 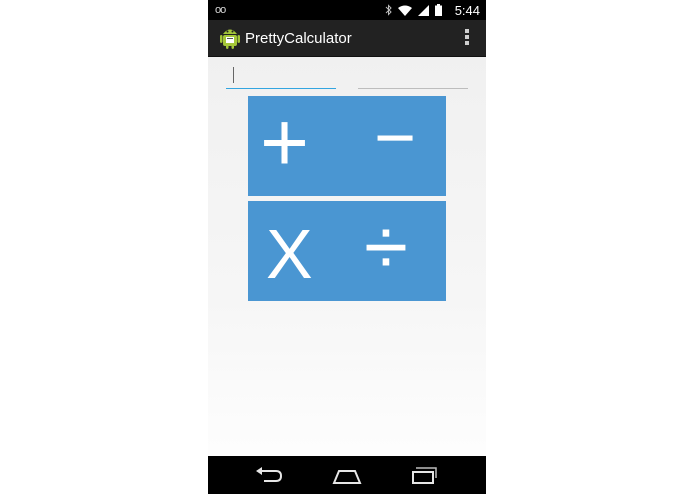 I want to click on divide-symbol: ÷, so click(x=386, y=246).